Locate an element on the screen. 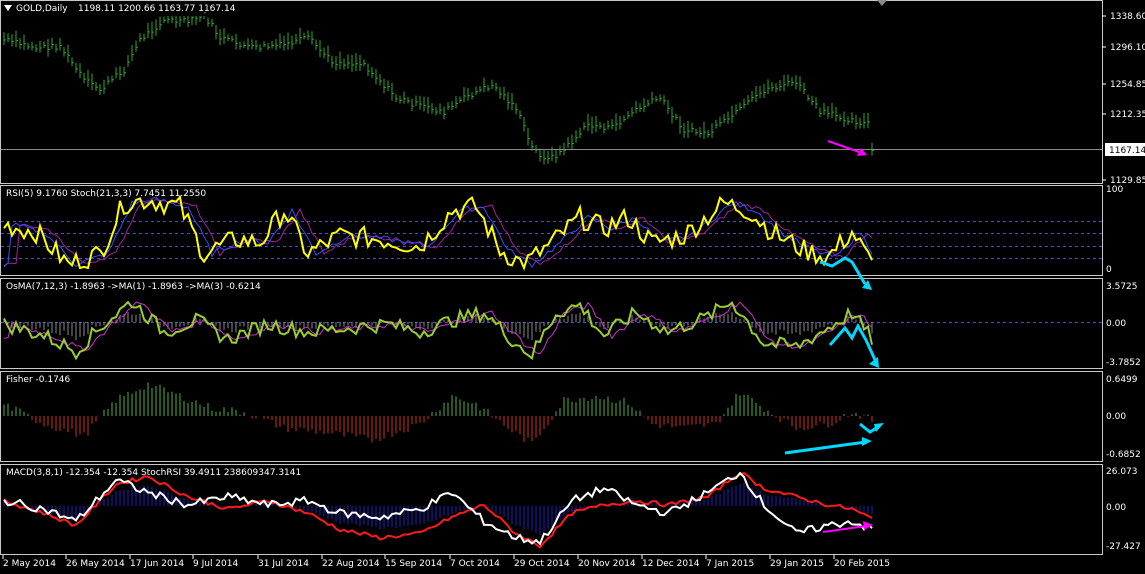 This screenshot has height=574, width=1145. rsi-level: 0 is located at coordinates (1109, 270).